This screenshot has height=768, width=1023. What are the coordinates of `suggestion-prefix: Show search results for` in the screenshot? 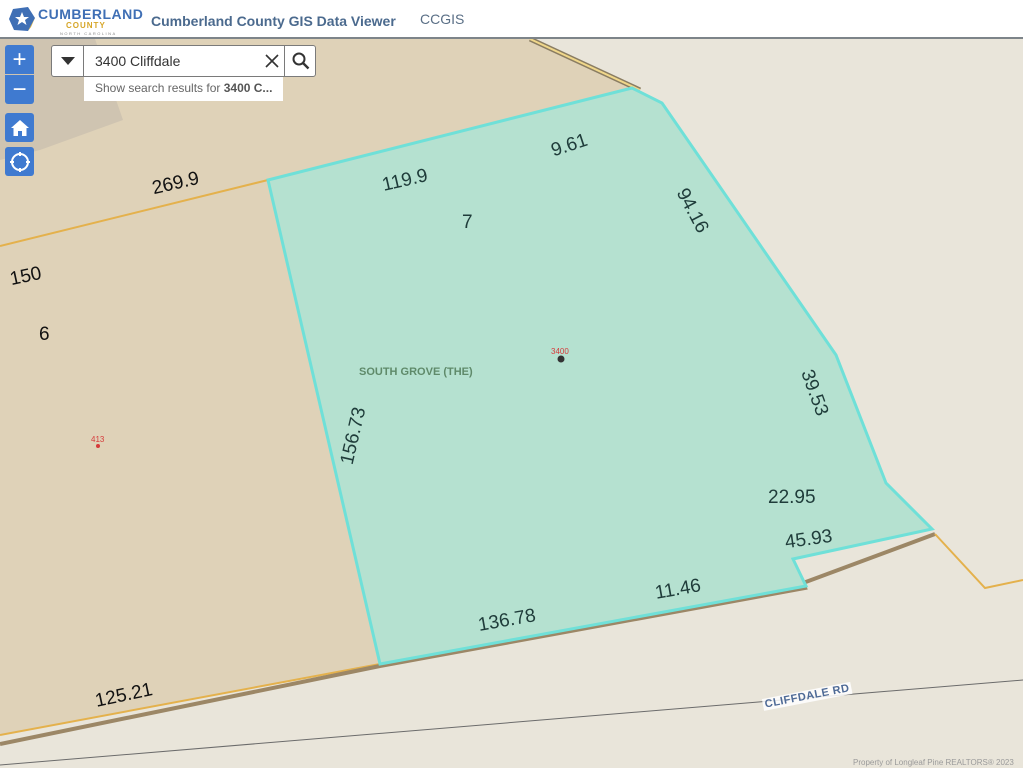 It's located at (159, 88).